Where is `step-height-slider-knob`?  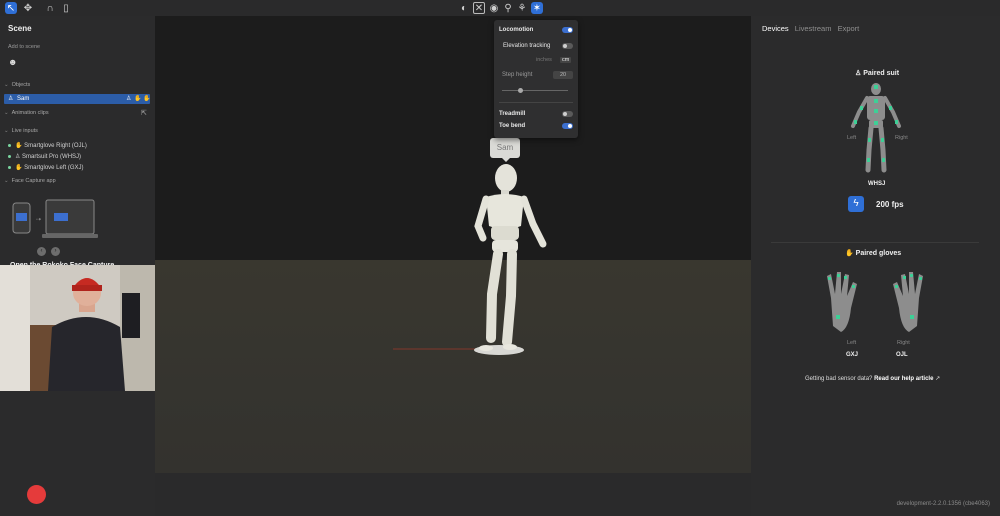
step-height-slider-knob is located at coordinates (520, 90).